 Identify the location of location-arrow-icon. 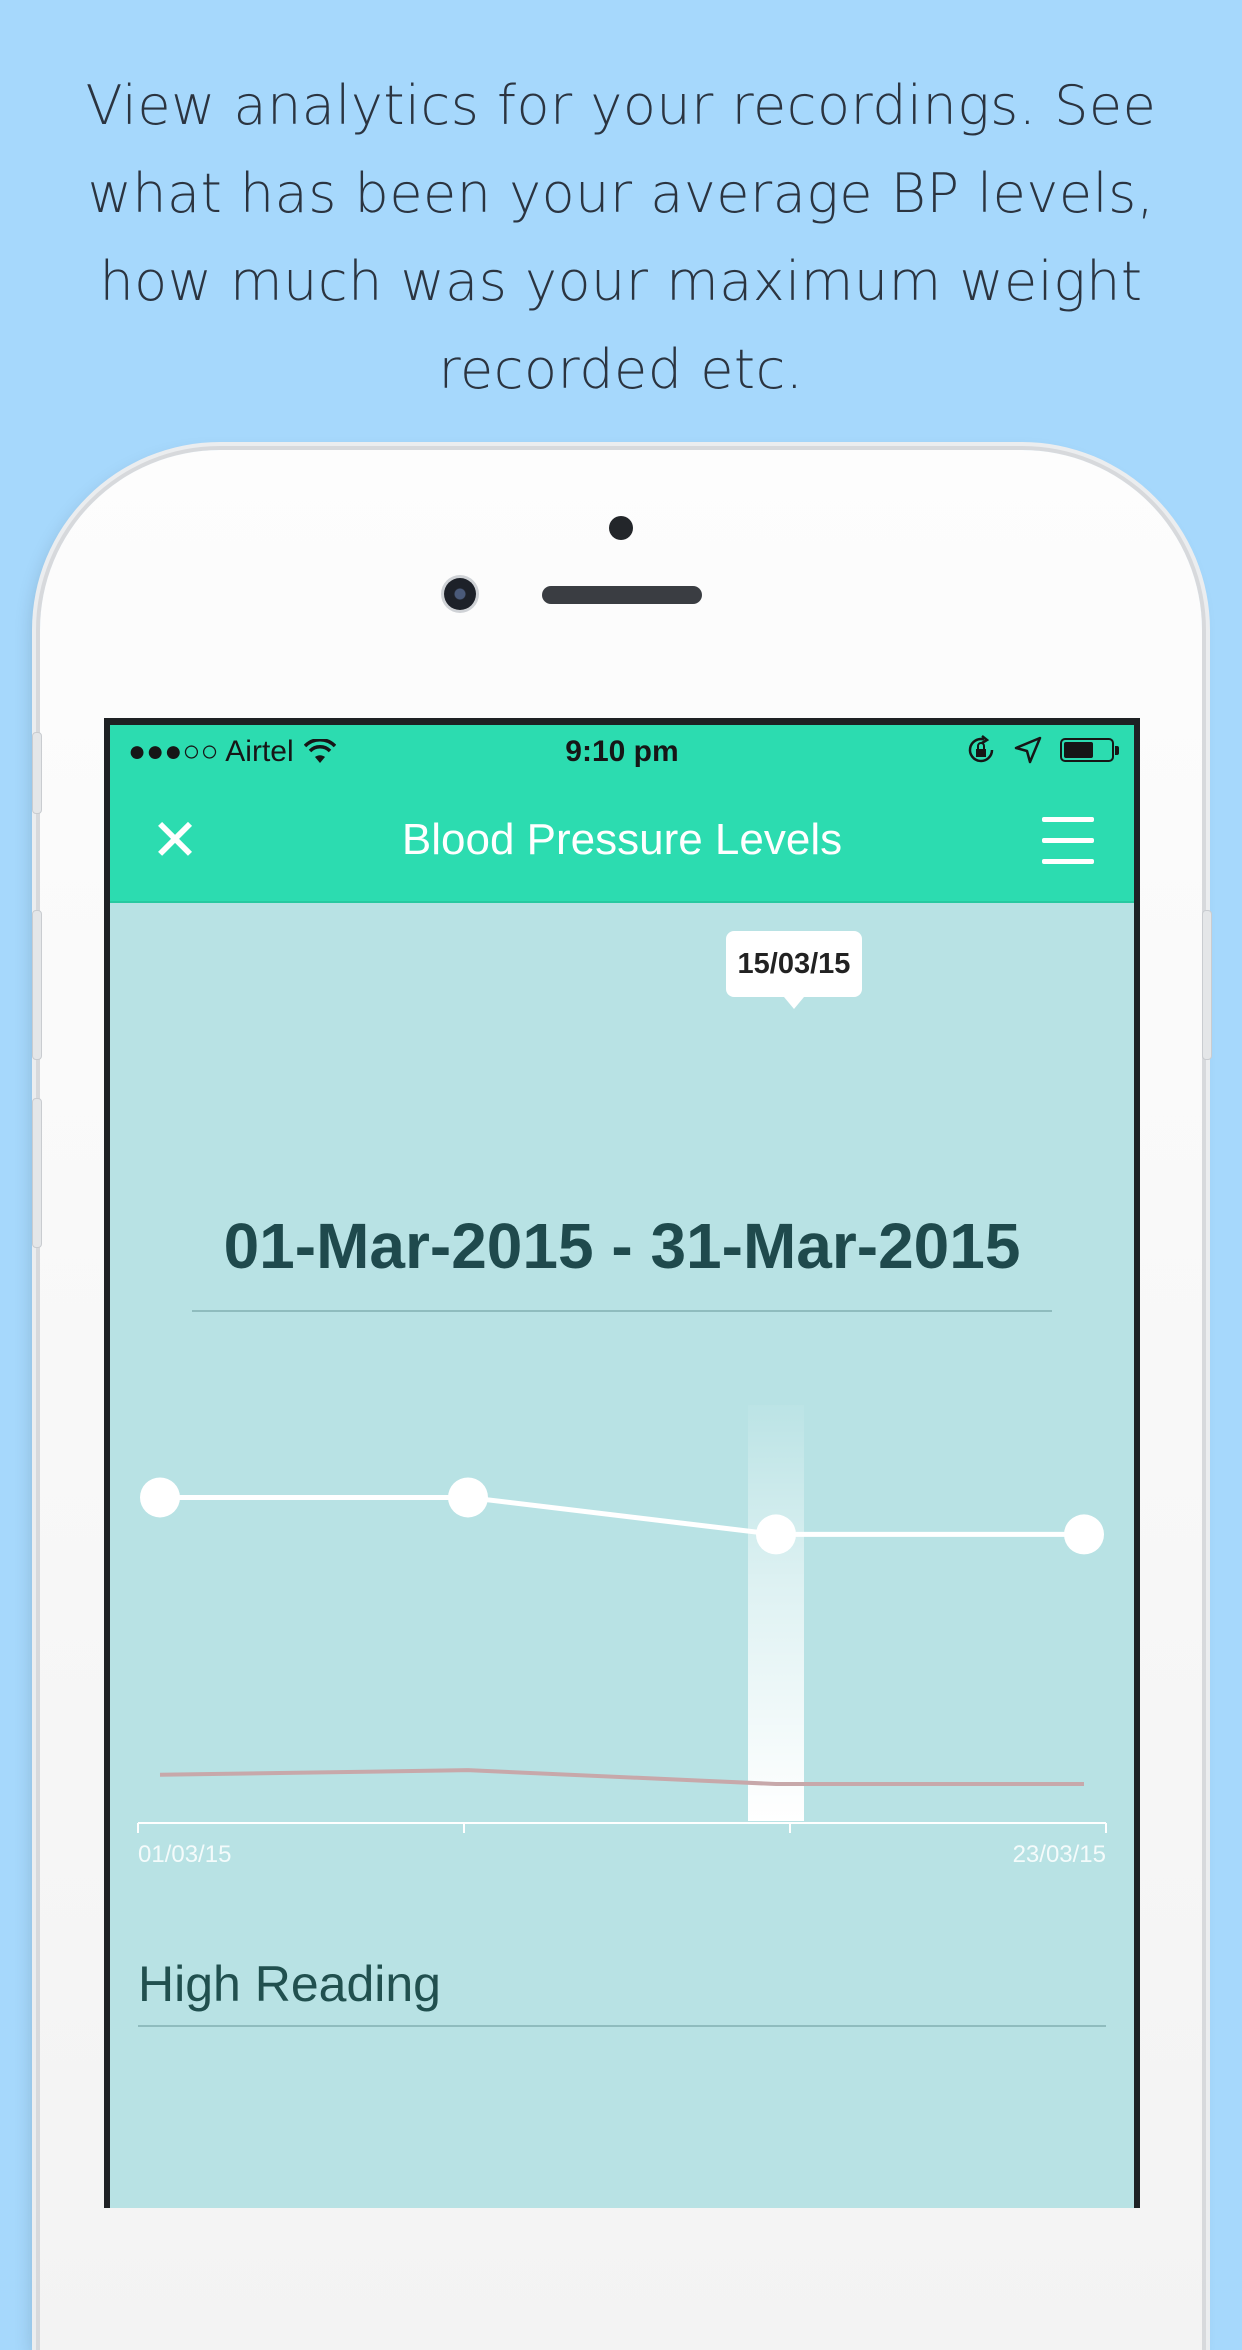
(1028, 750).